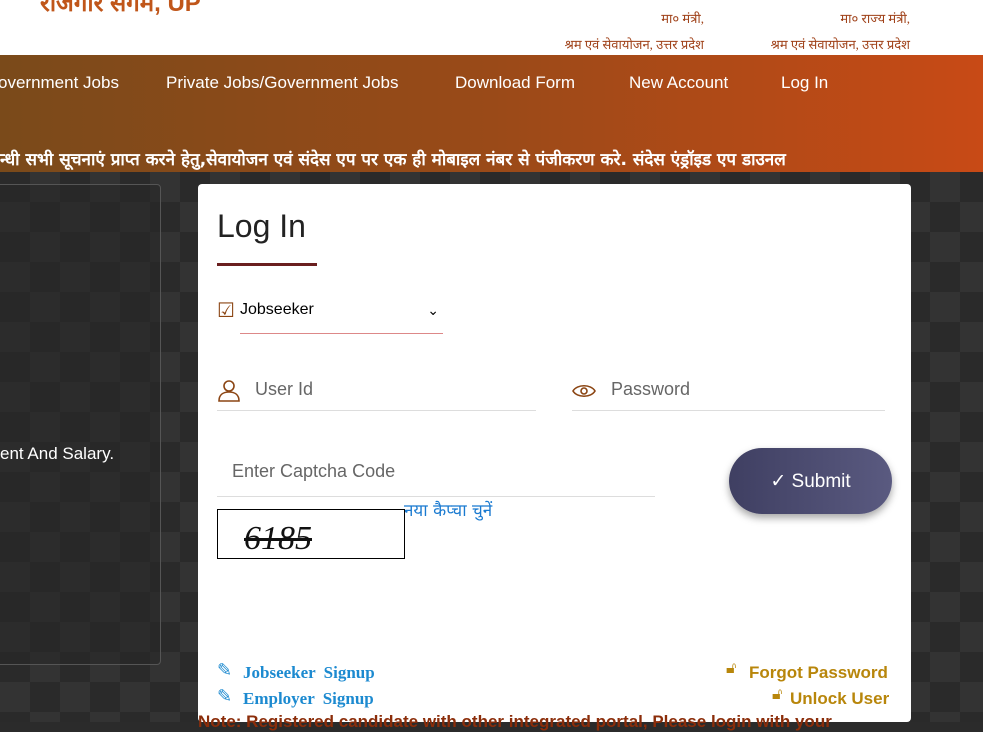 The width and height of the screenshot is (983, 732). Describe the element at coordinates (226, 311) in the screenshot. I see `checkbox-icon: ☑` at that location.